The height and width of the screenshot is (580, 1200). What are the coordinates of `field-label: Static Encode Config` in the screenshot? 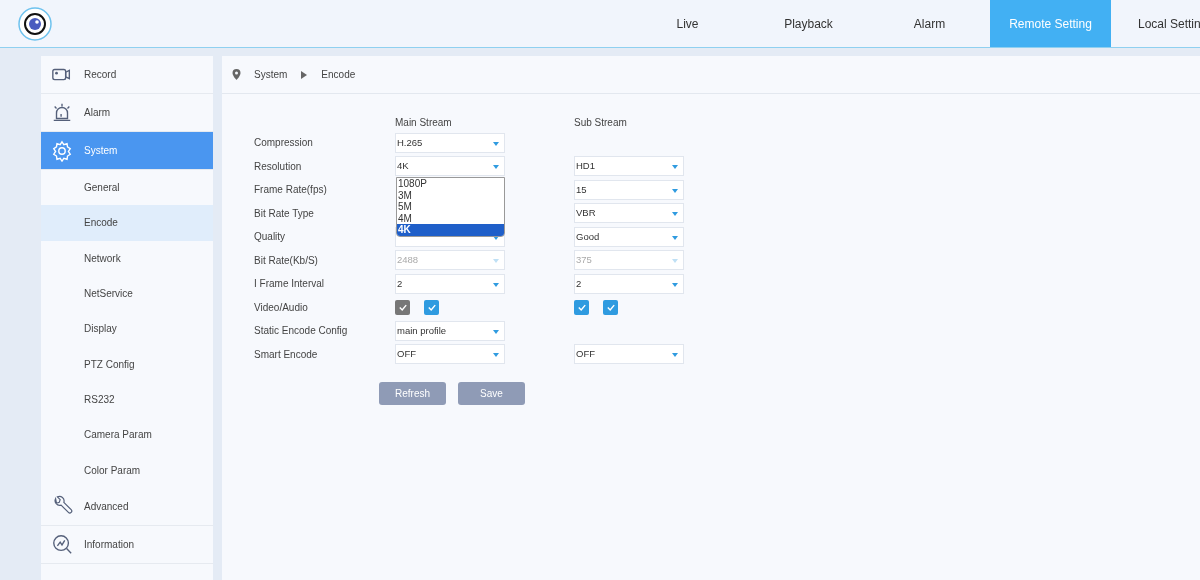 It's located at (301, 331).